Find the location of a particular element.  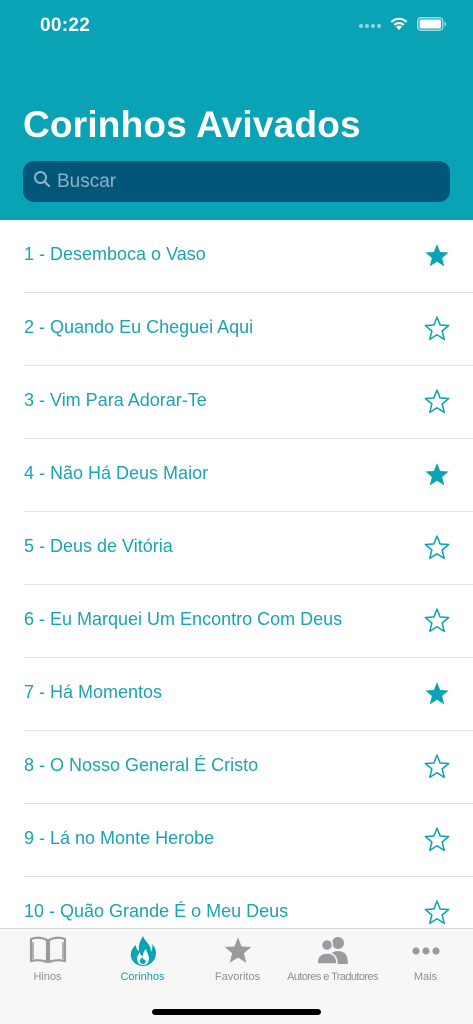

tab-favoritos: Favoritos is located at coordinates (237, 960).